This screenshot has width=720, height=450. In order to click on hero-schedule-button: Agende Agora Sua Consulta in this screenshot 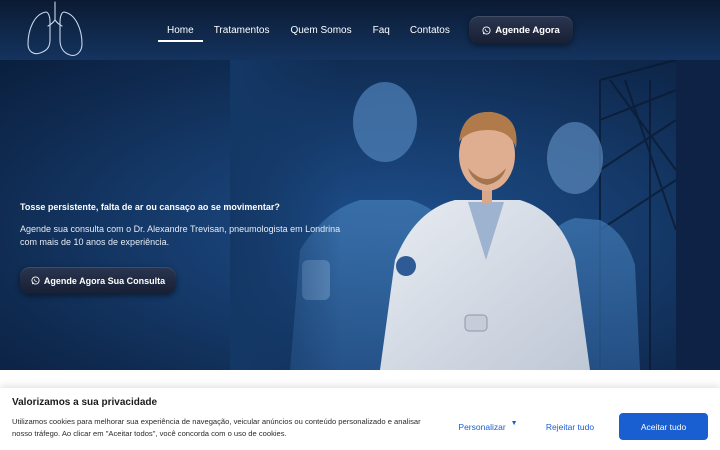, I will do `click(98, 280)`.